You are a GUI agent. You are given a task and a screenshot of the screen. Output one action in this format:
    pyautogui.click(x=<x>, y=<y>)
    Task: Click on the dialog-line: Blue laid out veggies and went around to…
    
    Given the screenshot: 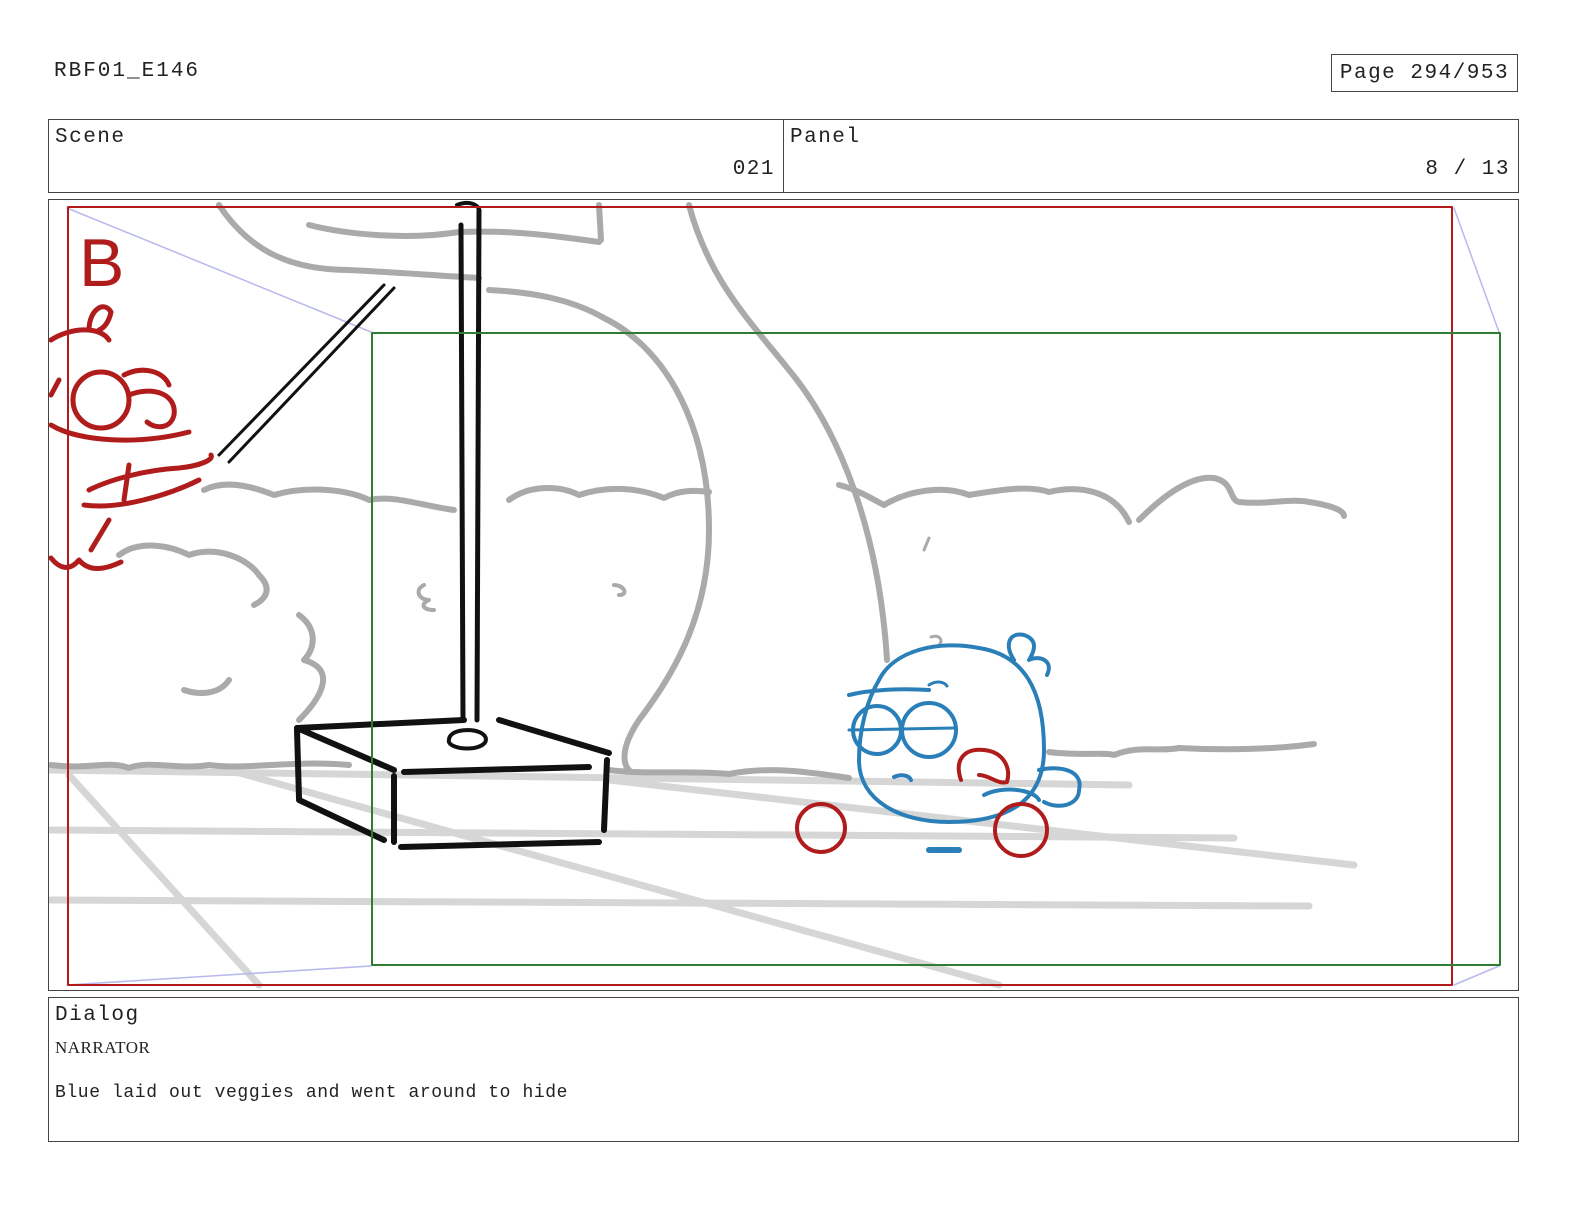 What is the action you would take?
    pyautogui.click(x=312, y=1093)
    